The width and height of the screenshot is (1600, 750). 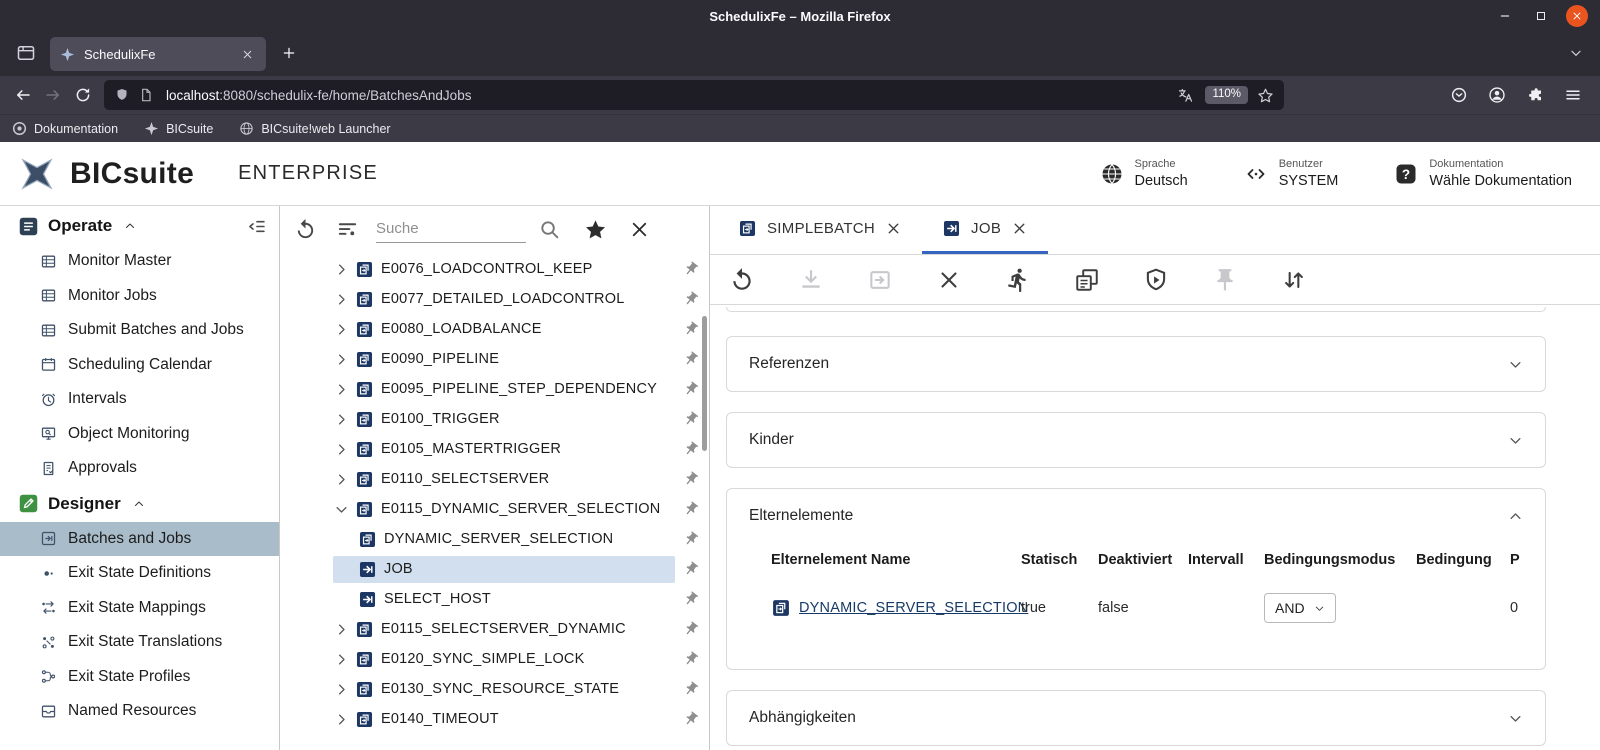 I want to click on section-toggle: Referenzen, so click(x=1136, y=364).